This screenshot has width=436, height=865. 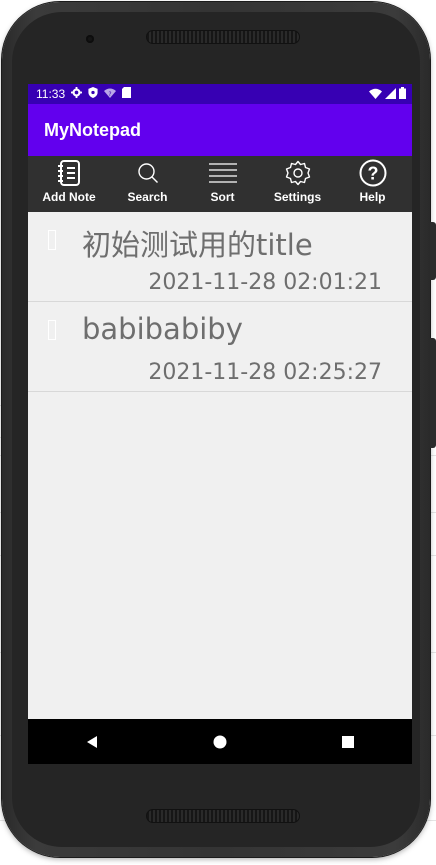 What do you see at coordinates (92, 742) in the screenshot?
I see `back-icon` at bounding box center [92, 742].